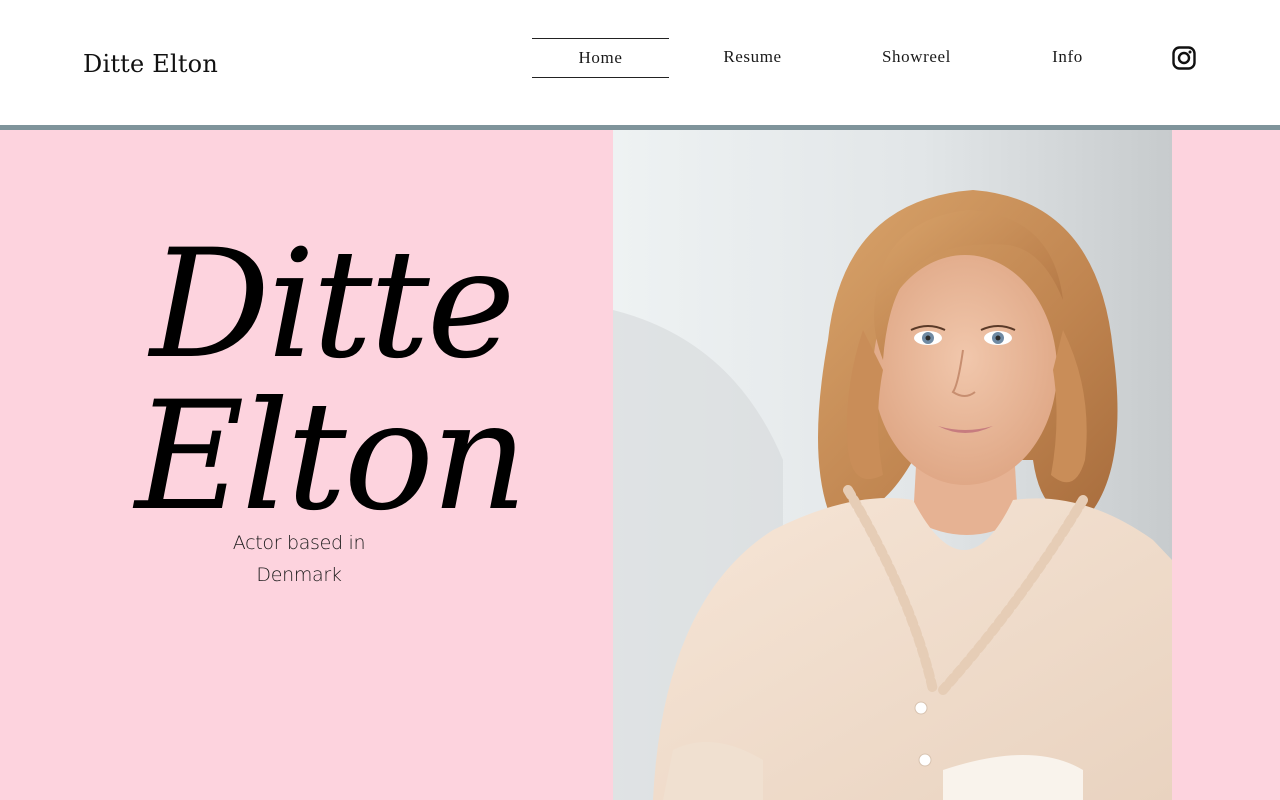  Describe the element at coordinates (916, 58) in the screenshot. I see `nav-showreel: Showreel` at that location.